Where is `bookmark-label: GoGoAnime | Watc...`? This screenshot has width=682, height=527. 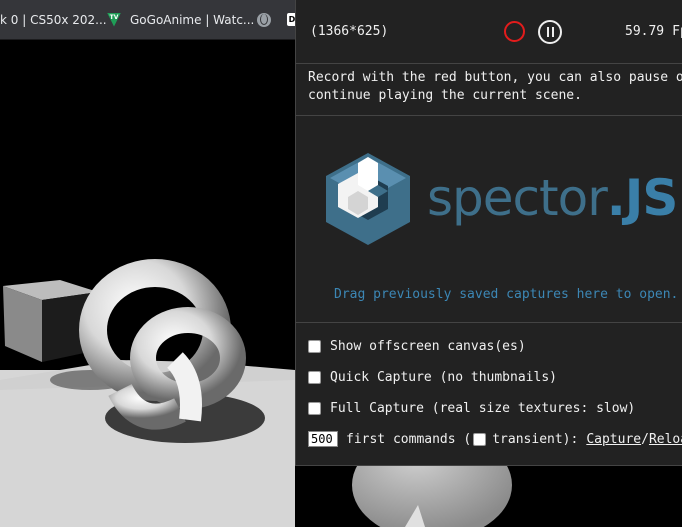 bookmark-label: GoGoAnime | Watc... is located at coordinates (192, 19).